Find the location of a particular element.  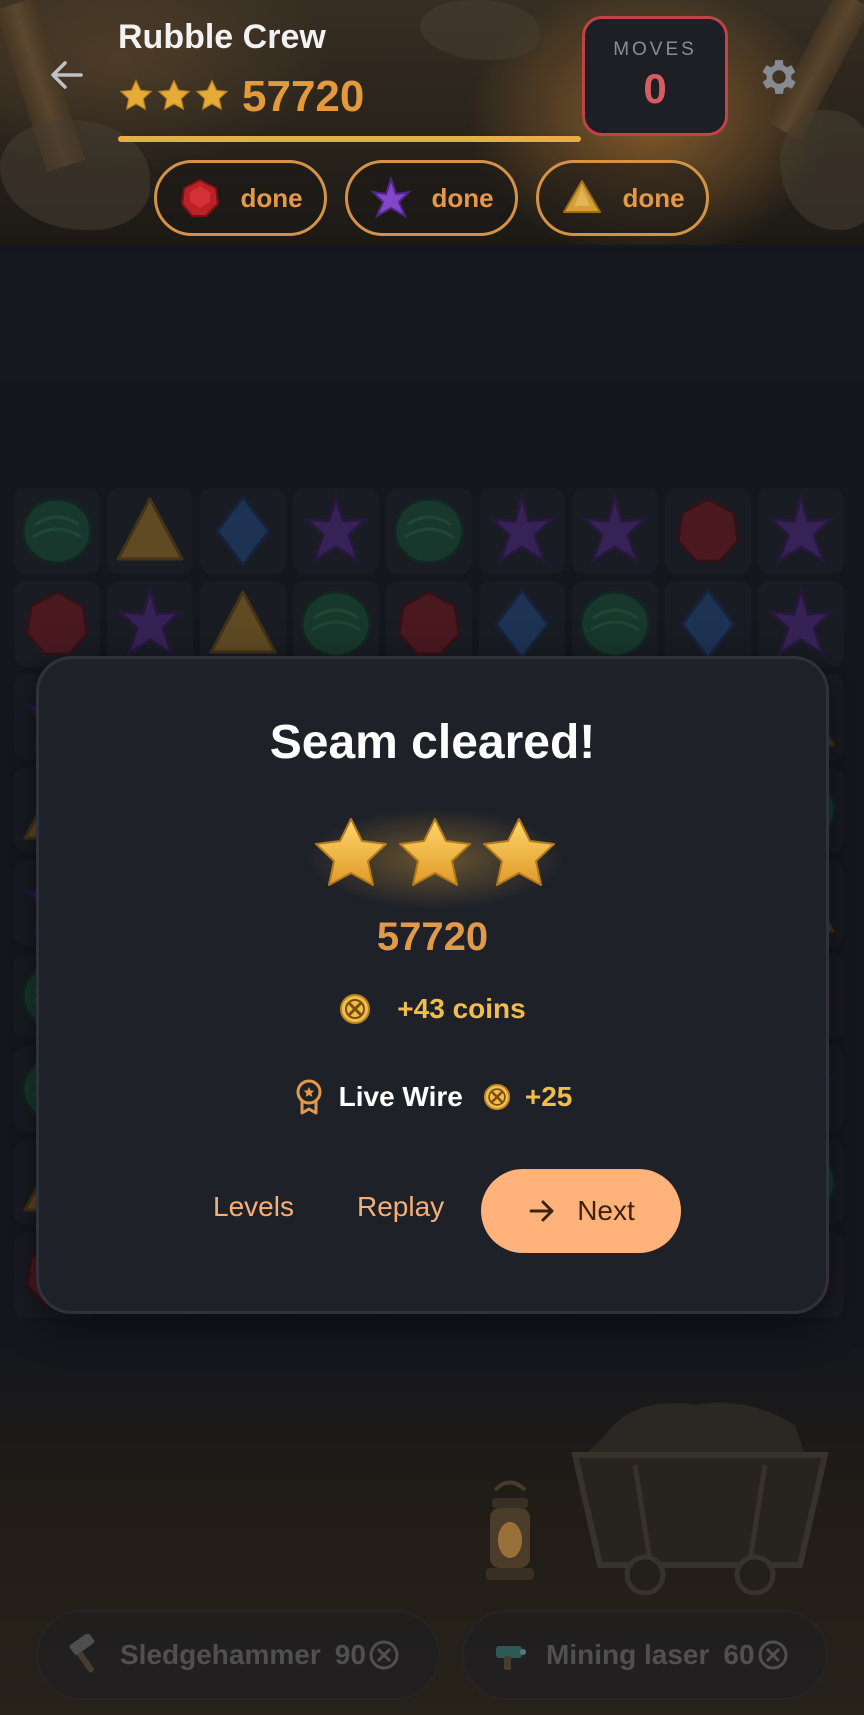

next-button: Next is located at coordinates (581, 1211).